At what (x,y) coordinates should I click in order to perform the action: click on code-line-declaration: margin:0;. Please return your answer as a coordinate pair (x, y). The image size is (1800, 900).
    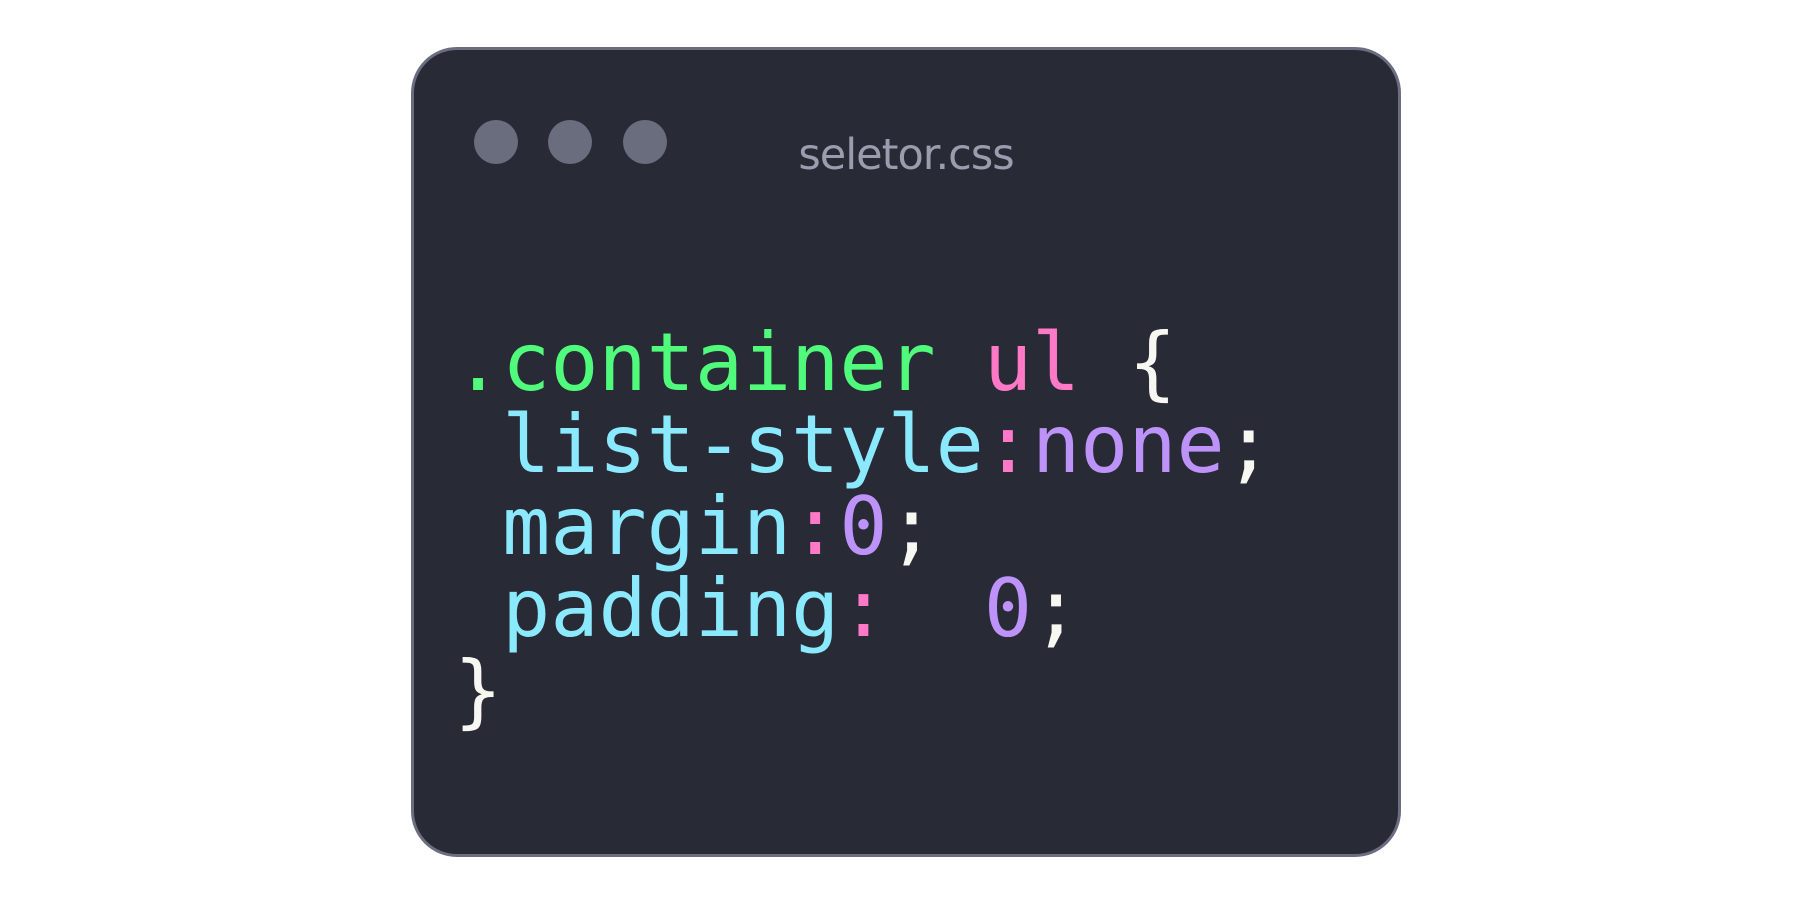
    Looking at the image, I should click on (863, 527).